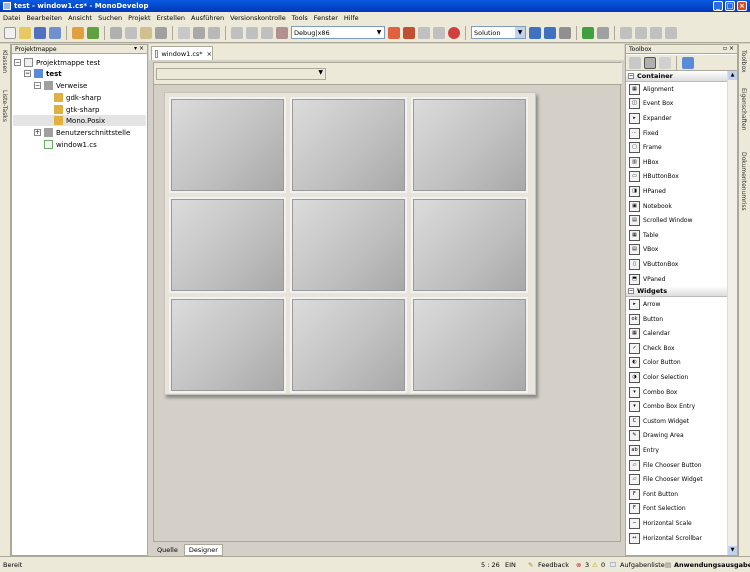  Describe the element at coordinates (743, 109) in the screenshot. I see `tab-eigenschaften: Eigenschaften` at that location.